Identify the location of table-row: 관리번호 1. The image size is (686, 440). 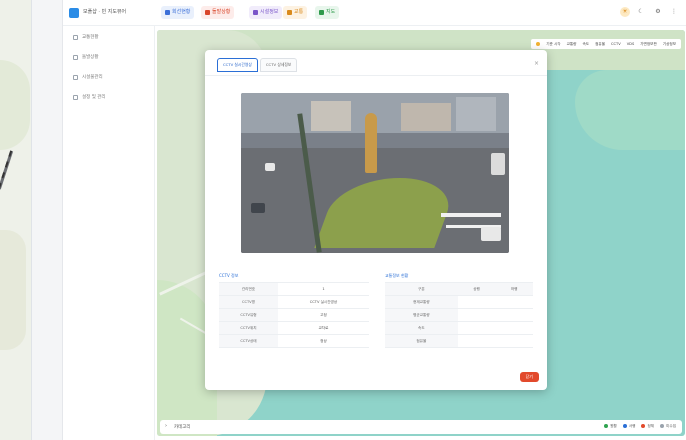
(294, 289).